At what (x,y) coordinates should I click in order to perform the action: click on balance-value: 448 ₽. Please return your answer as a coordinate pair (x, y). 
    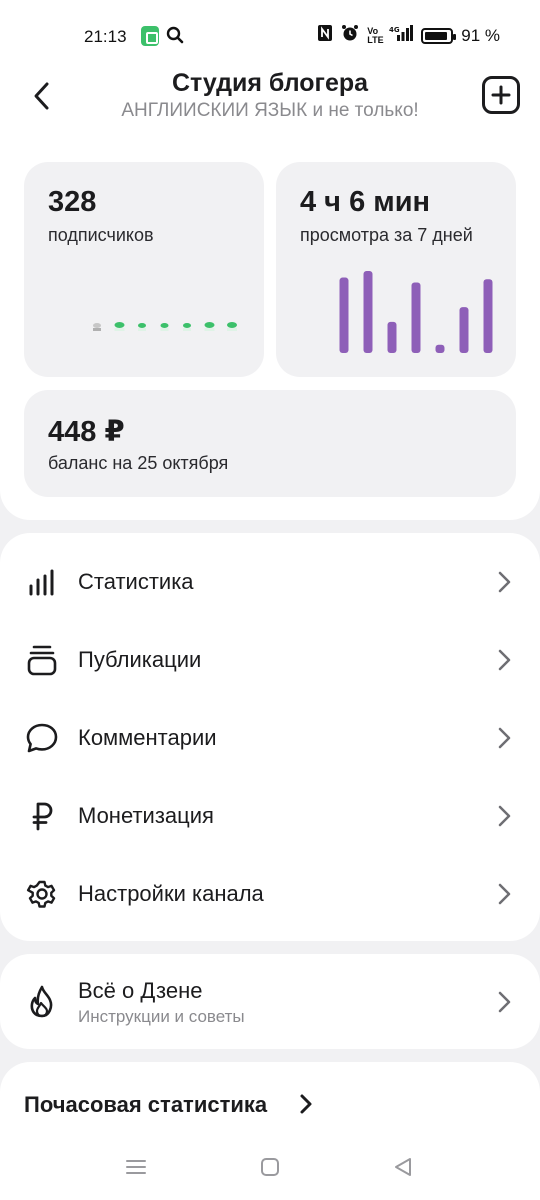
    Looking at the image, I should click on (86, 432).